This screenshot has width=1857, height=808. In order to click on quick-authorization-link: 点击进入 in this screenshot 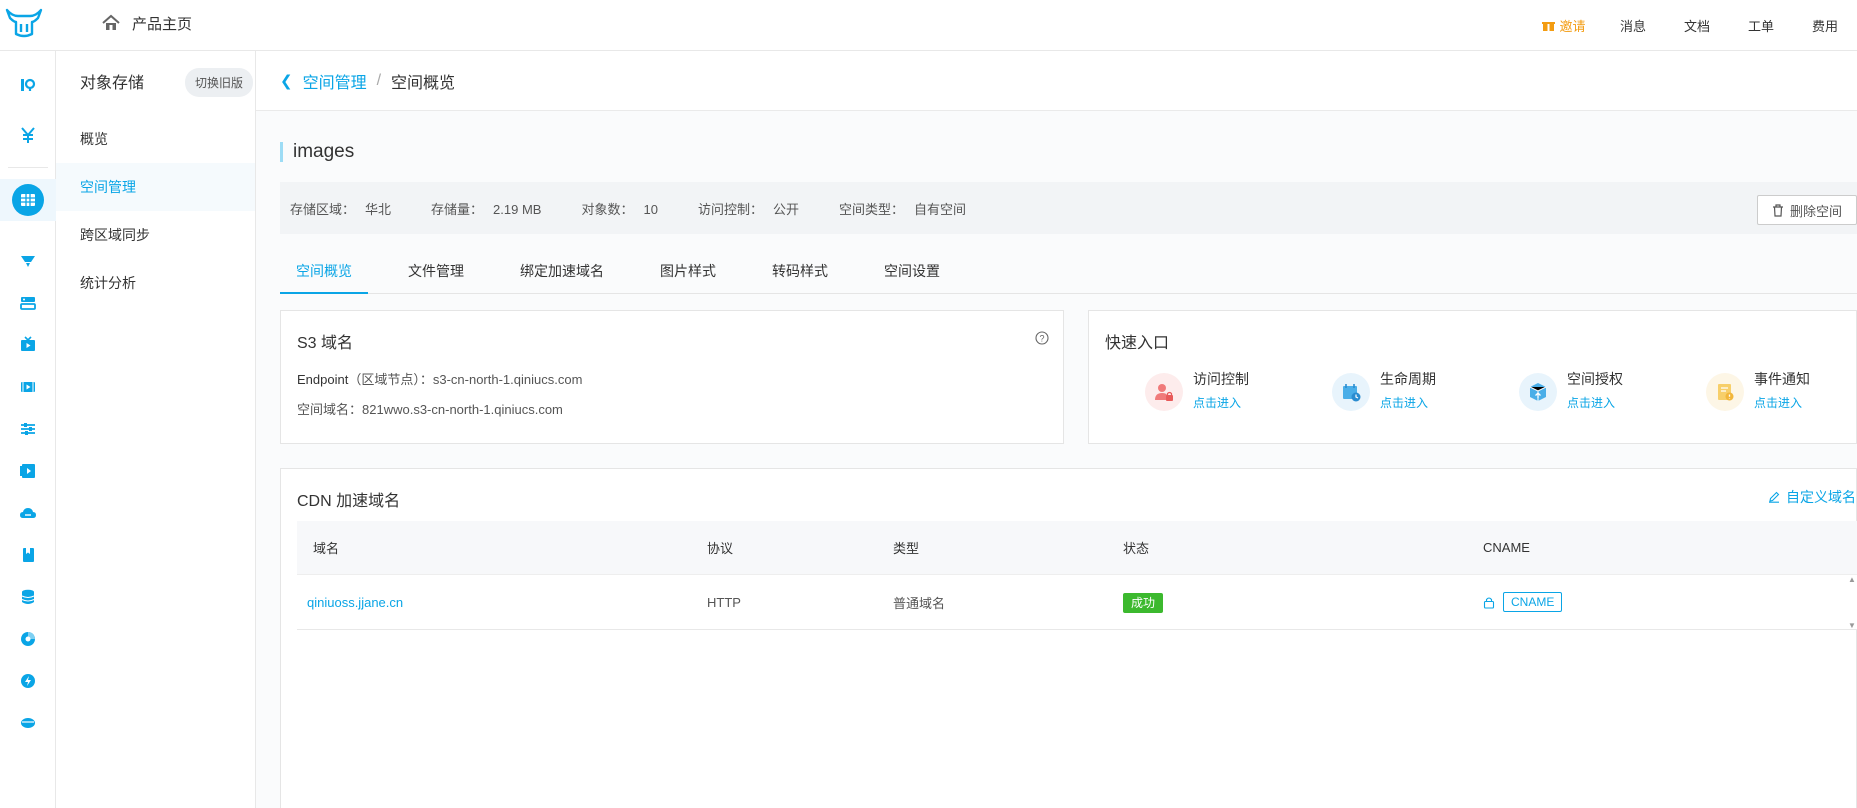, I will do `click(1591, 402)`.